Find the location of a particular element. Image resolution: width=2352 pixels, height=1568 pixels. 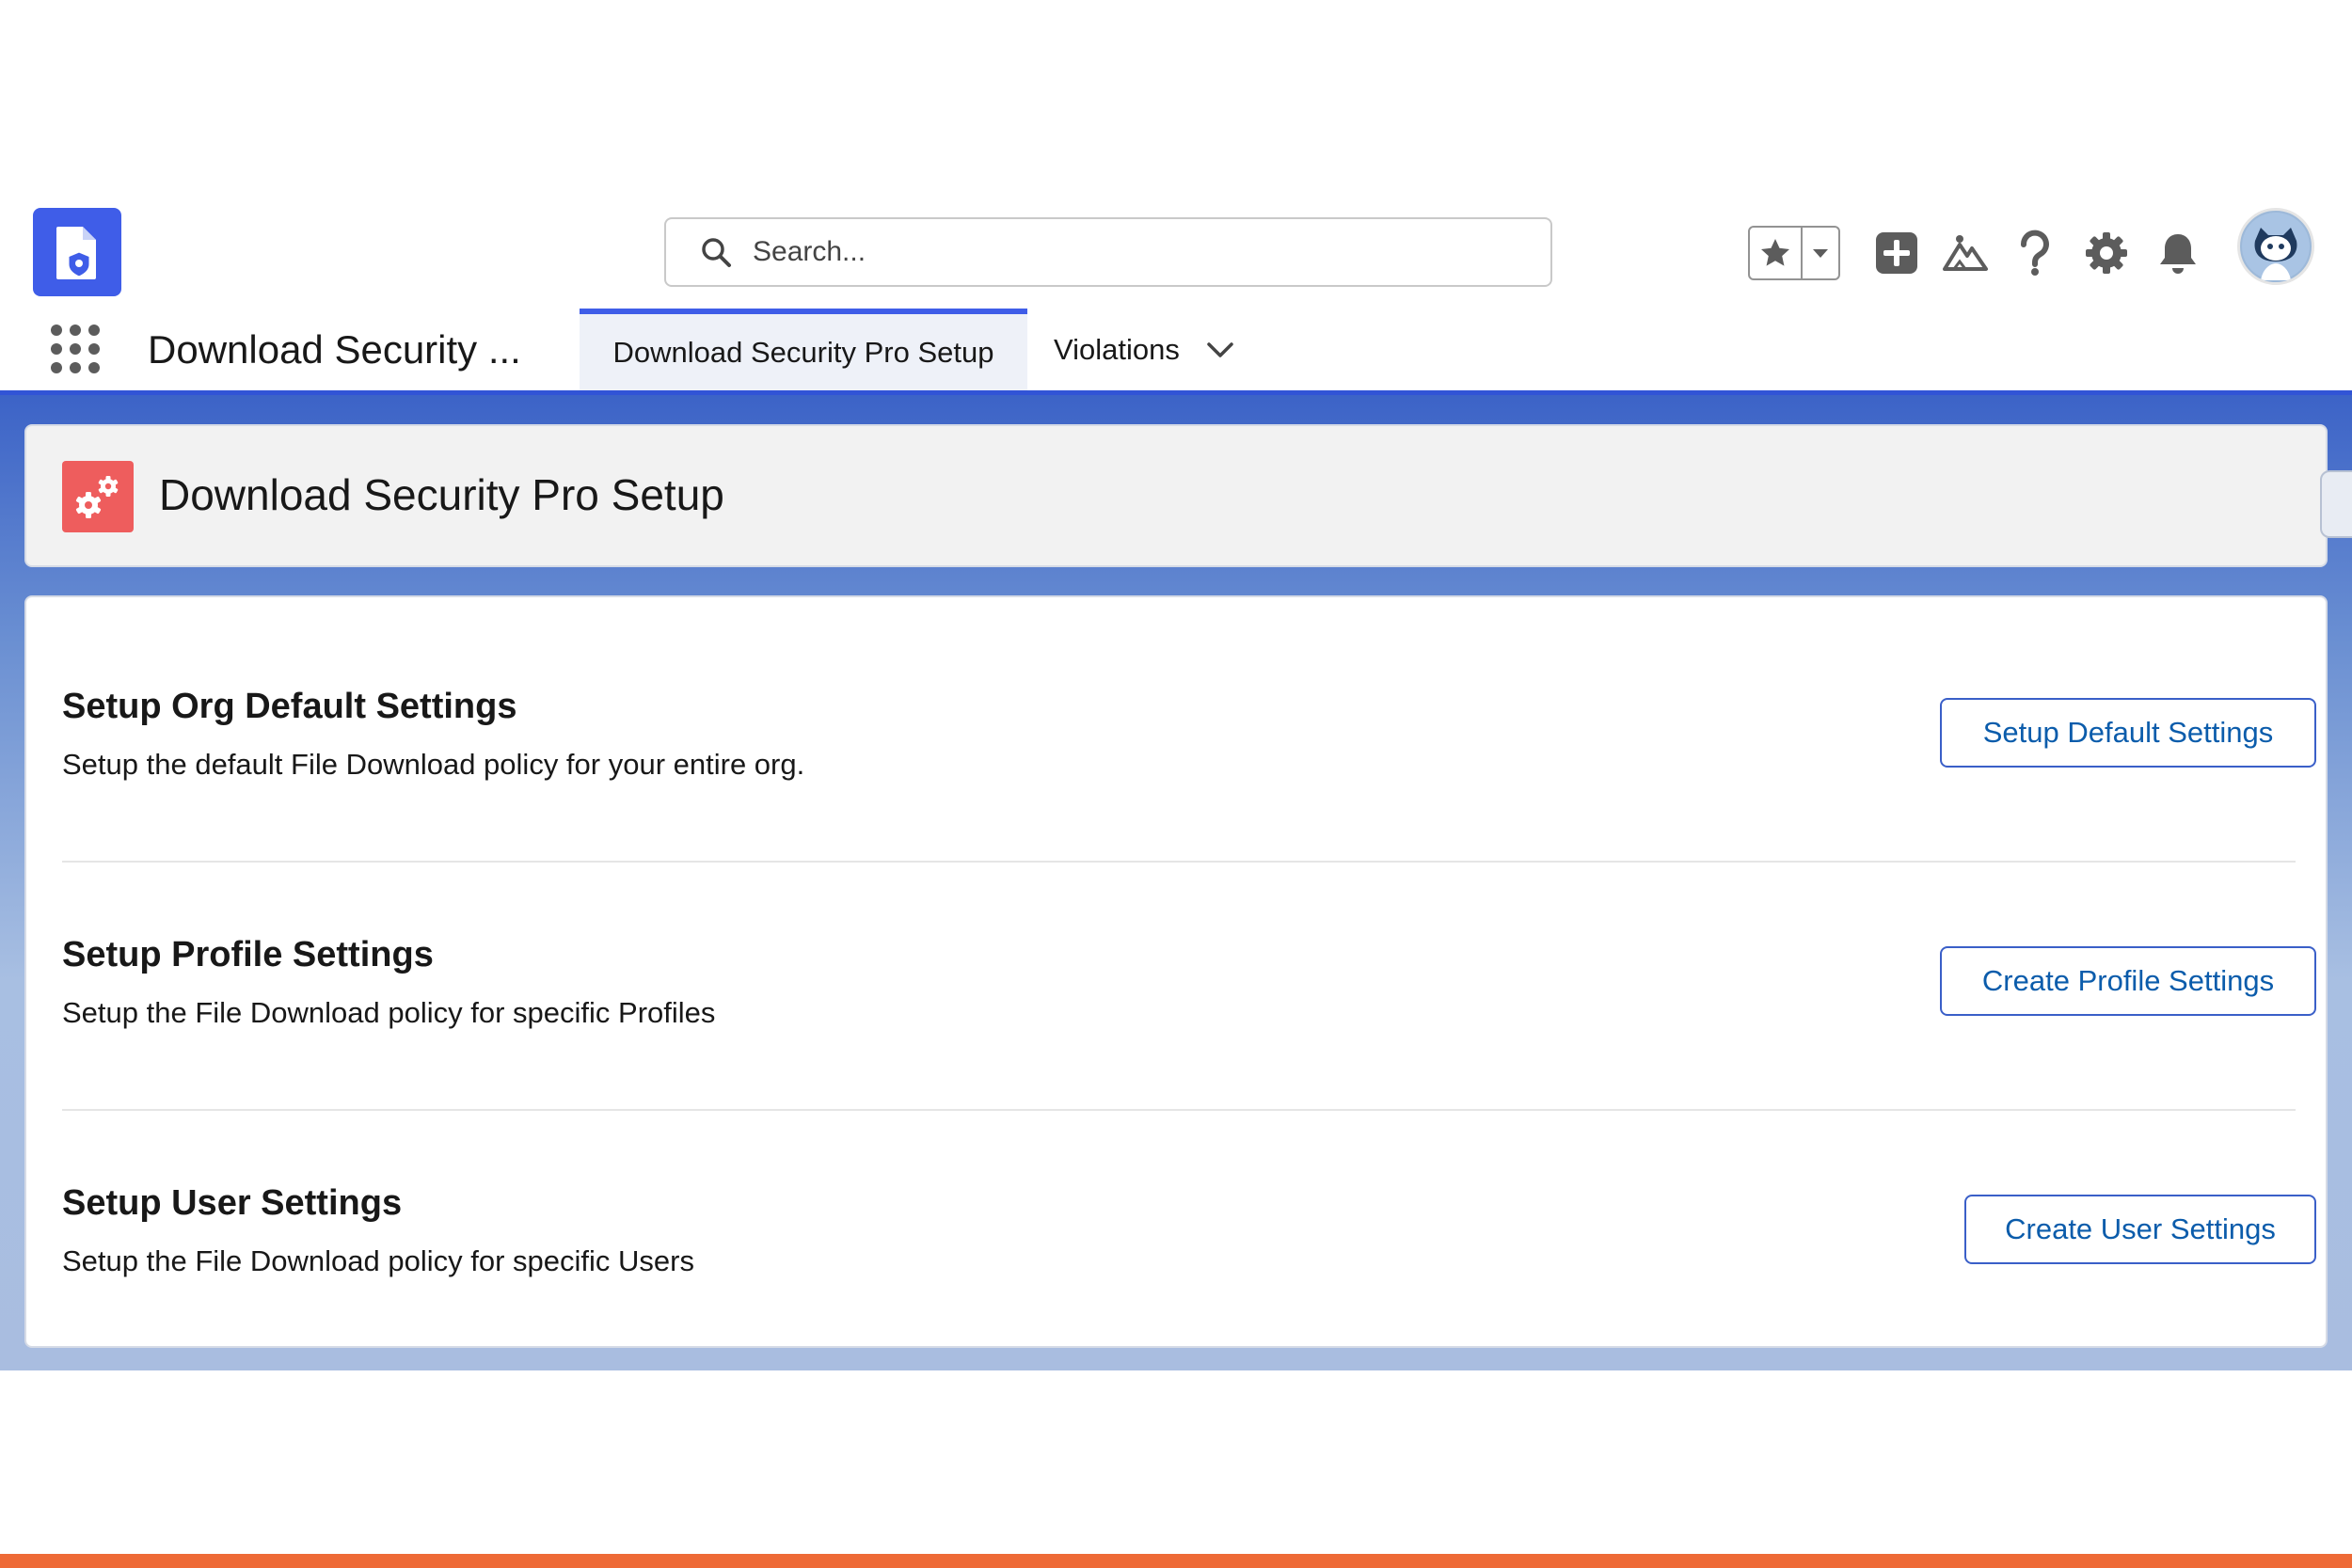

create-user-settings-button: Create User Settings is located at coordinates (2140, 1229).